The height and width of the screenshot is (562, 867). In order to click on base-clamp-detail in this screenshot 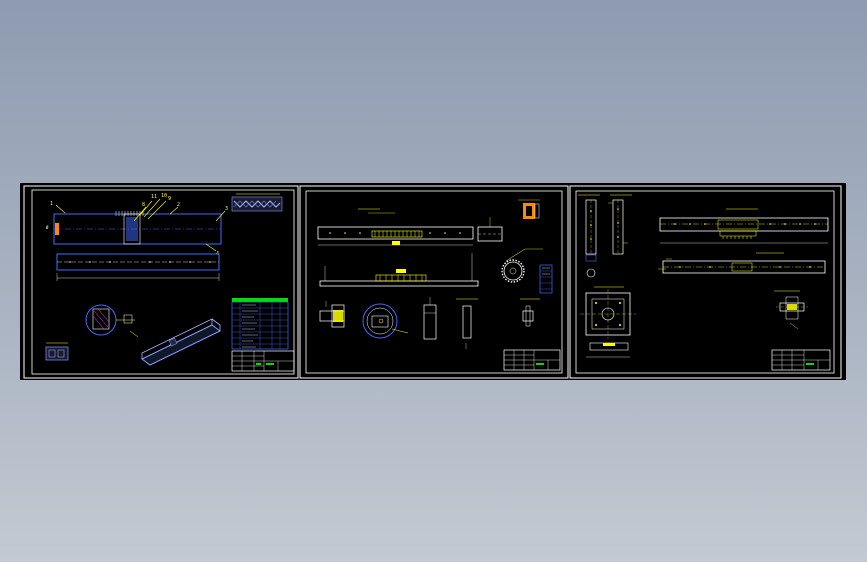, I will do `click(791, 310)`.